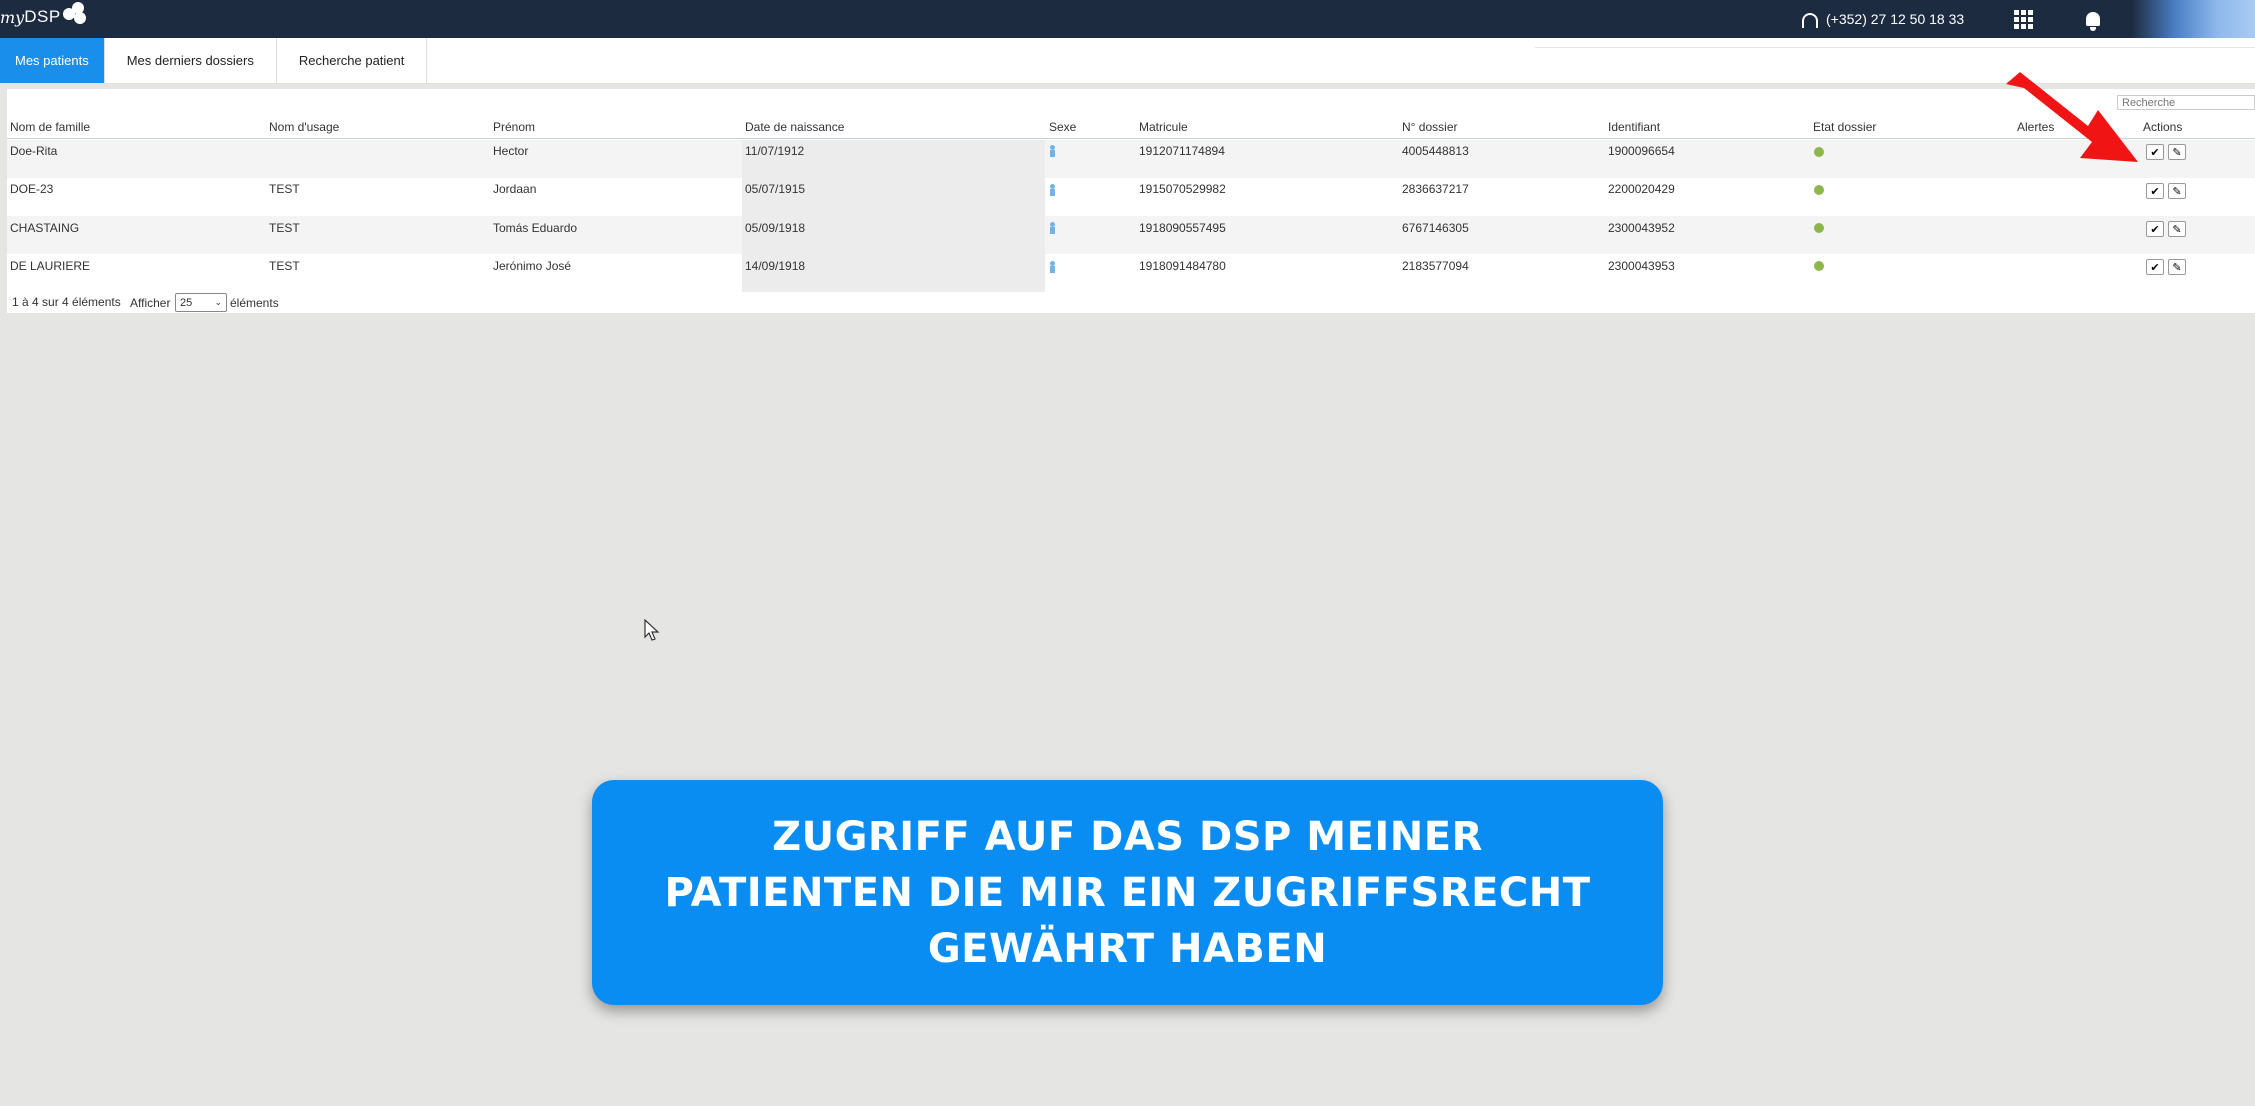  I want to click on logo-my-text: my, so click(12, 17).